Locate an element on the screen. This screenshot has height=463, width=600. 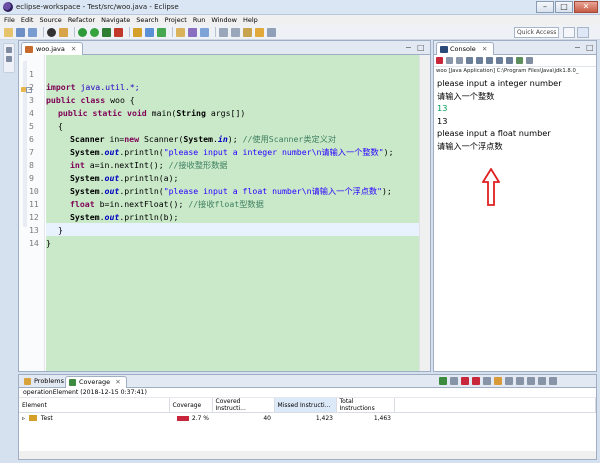
package-explorer-icon is located at coordinates (9, 59).